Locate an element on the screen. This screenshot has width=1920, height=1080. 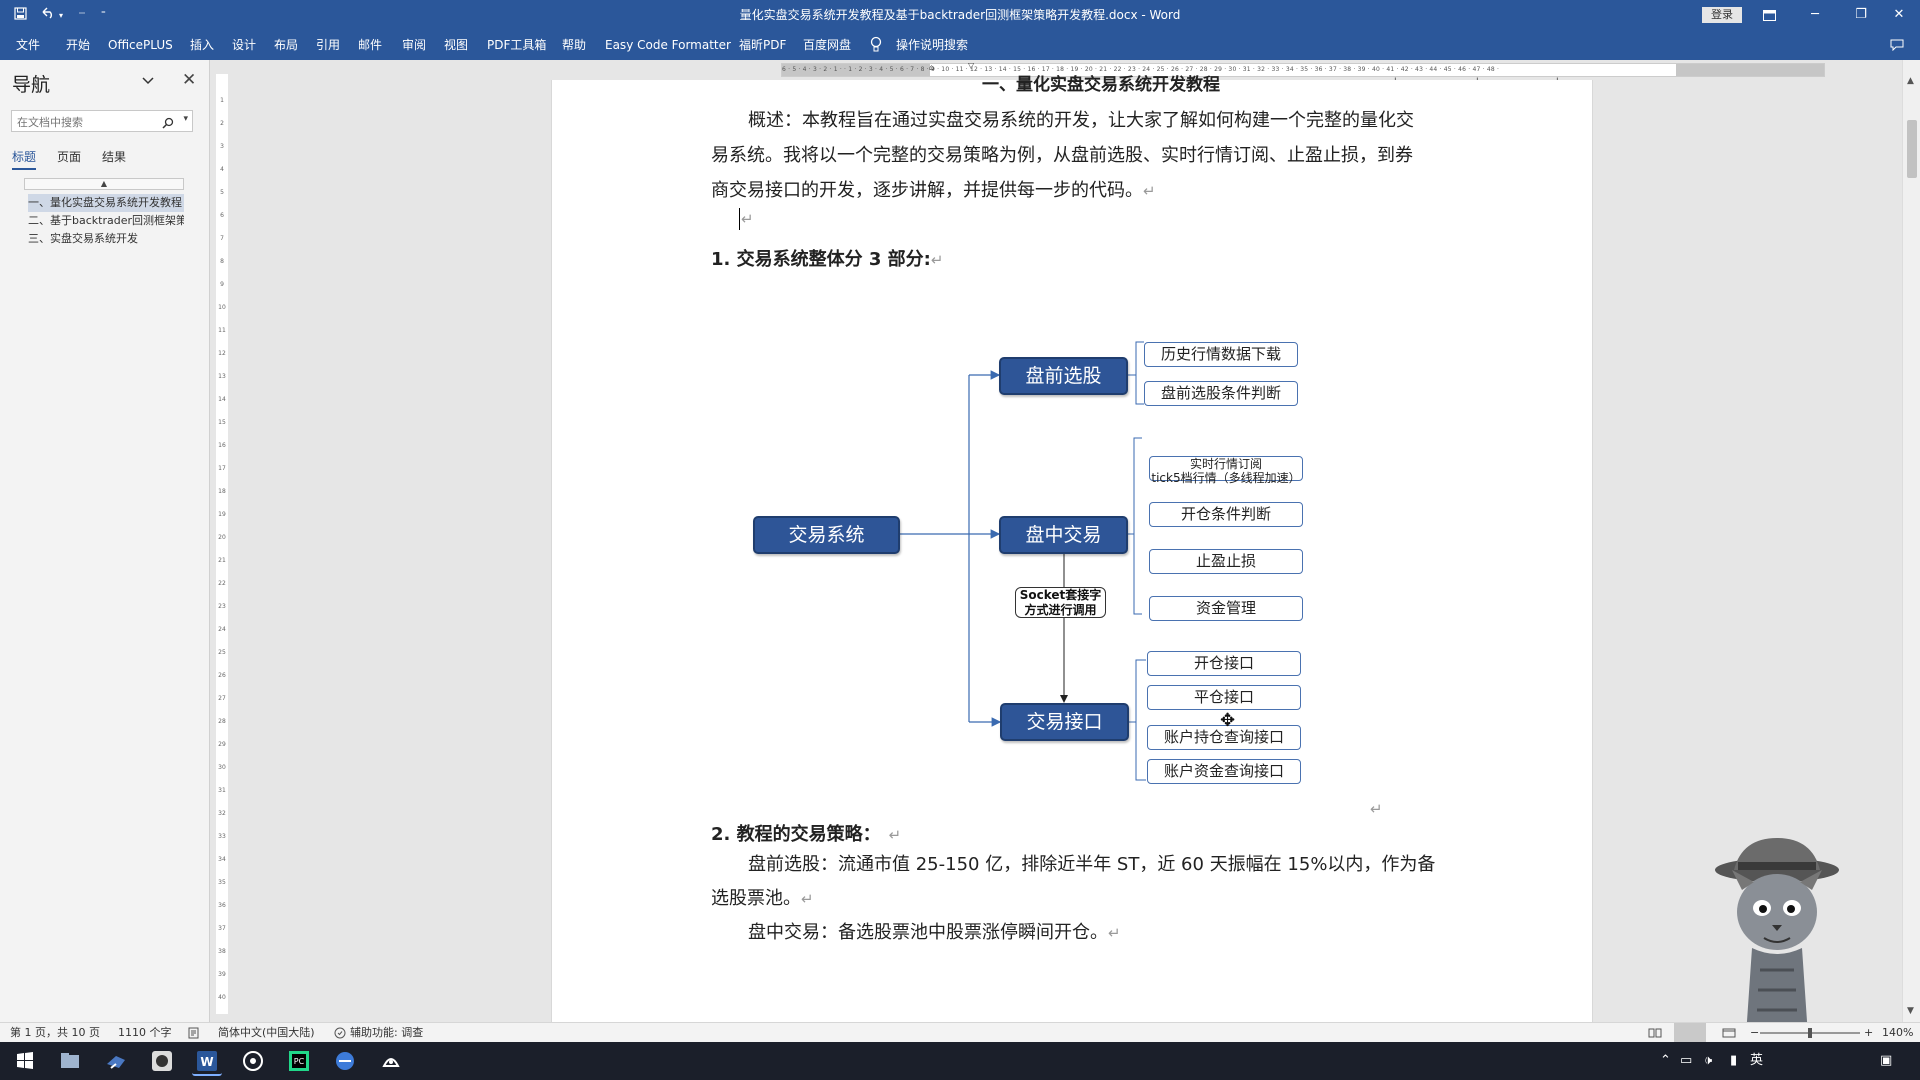
word-count: 1110 个字 is located at coordinates (145, 1033).